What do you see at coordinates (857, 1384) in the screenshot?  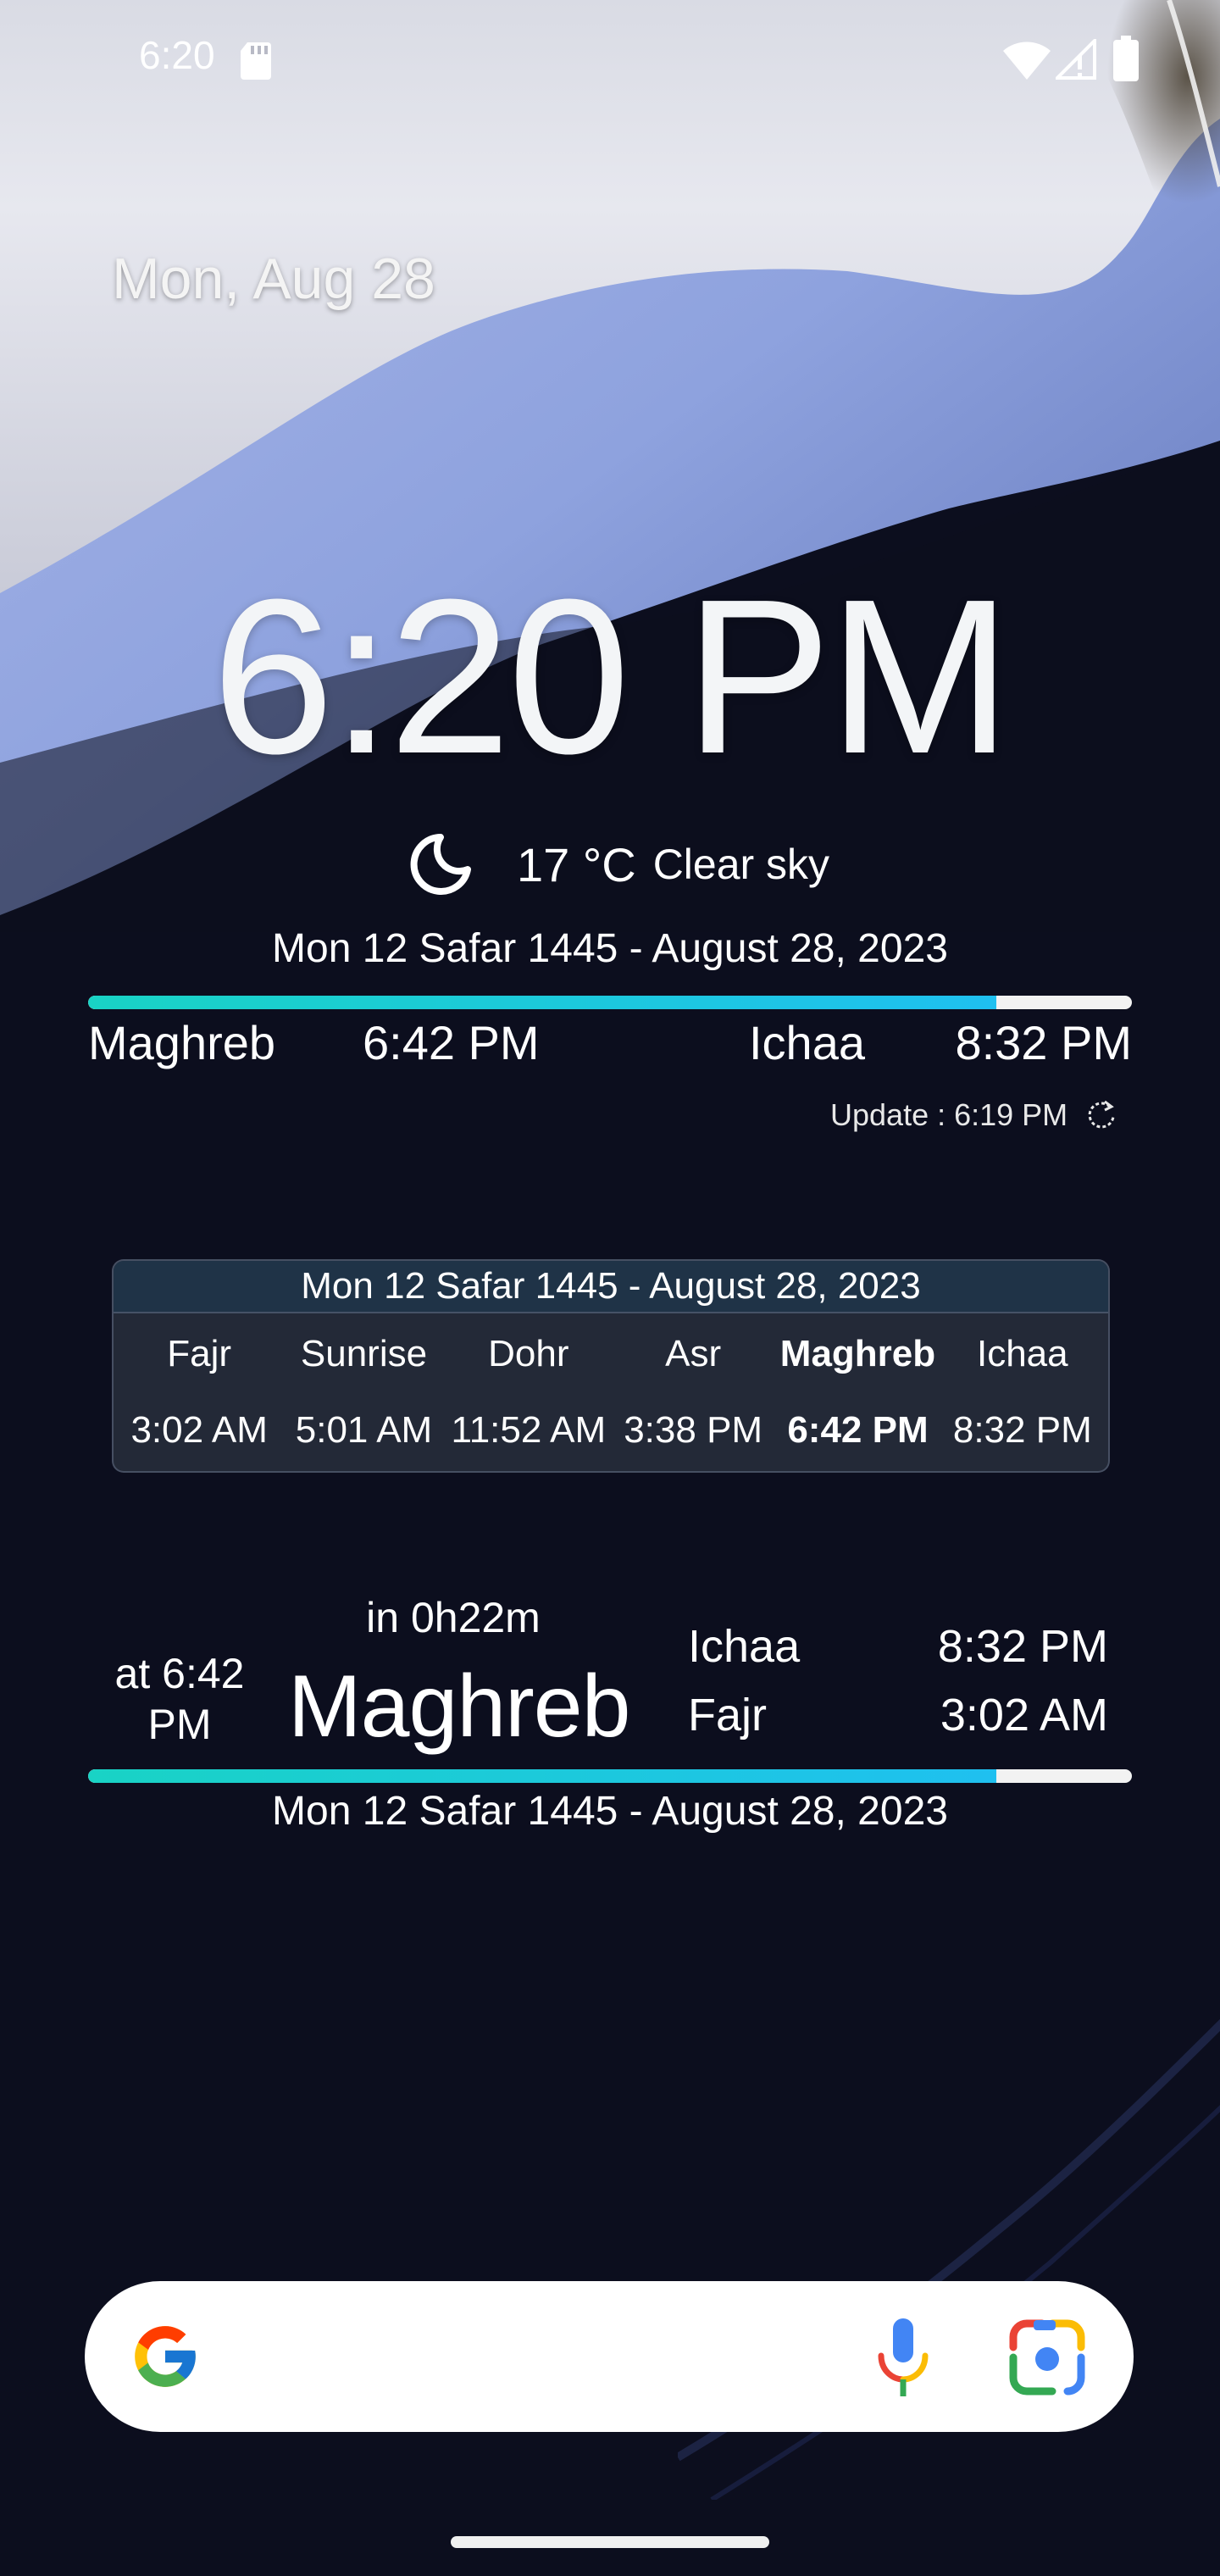 I see `prayer-column-maghreb: Maghreb 6:42 PM` at bounding box center [857, 1384].